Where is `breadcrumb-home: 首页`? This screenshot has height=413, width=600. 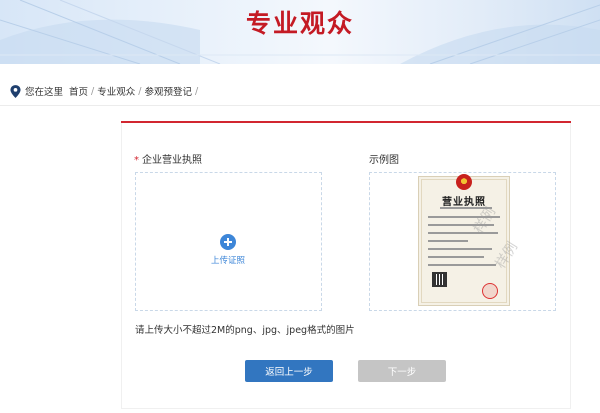
breadcrumb-home: 首页 is located at coordinates (78, 91).